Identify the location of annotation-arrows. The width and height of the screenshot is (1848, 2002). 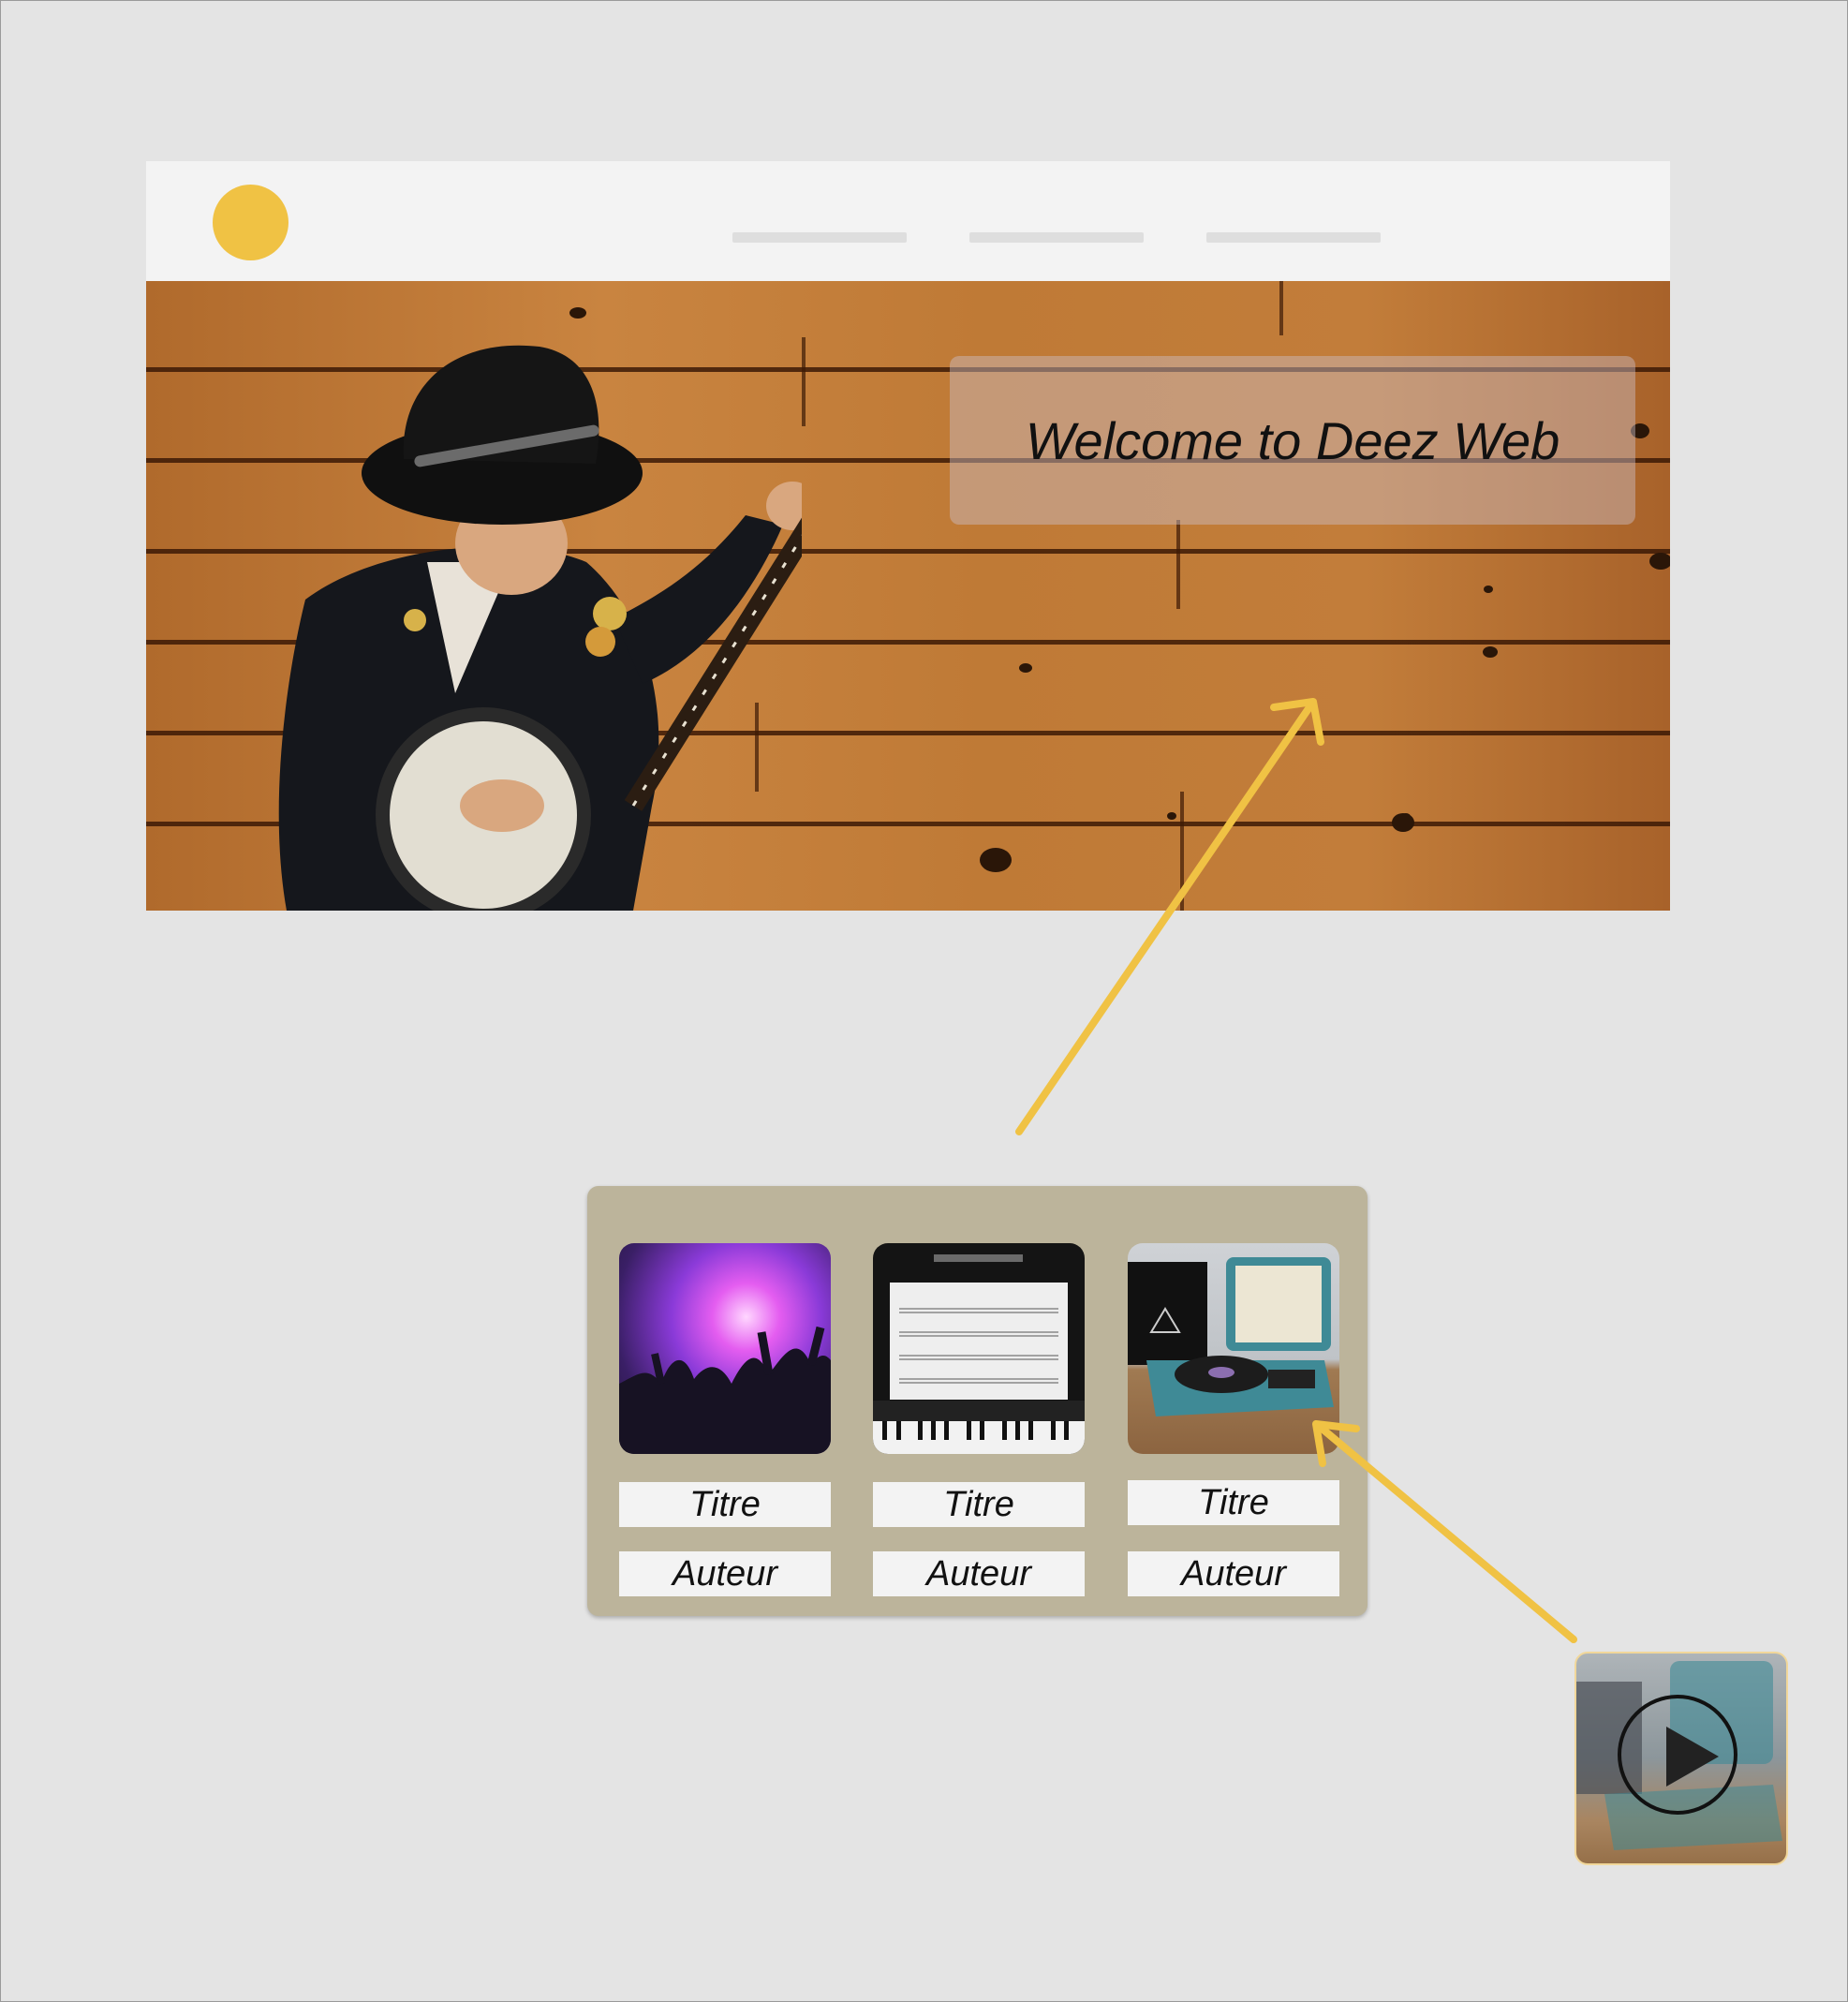
(1296, 1171).